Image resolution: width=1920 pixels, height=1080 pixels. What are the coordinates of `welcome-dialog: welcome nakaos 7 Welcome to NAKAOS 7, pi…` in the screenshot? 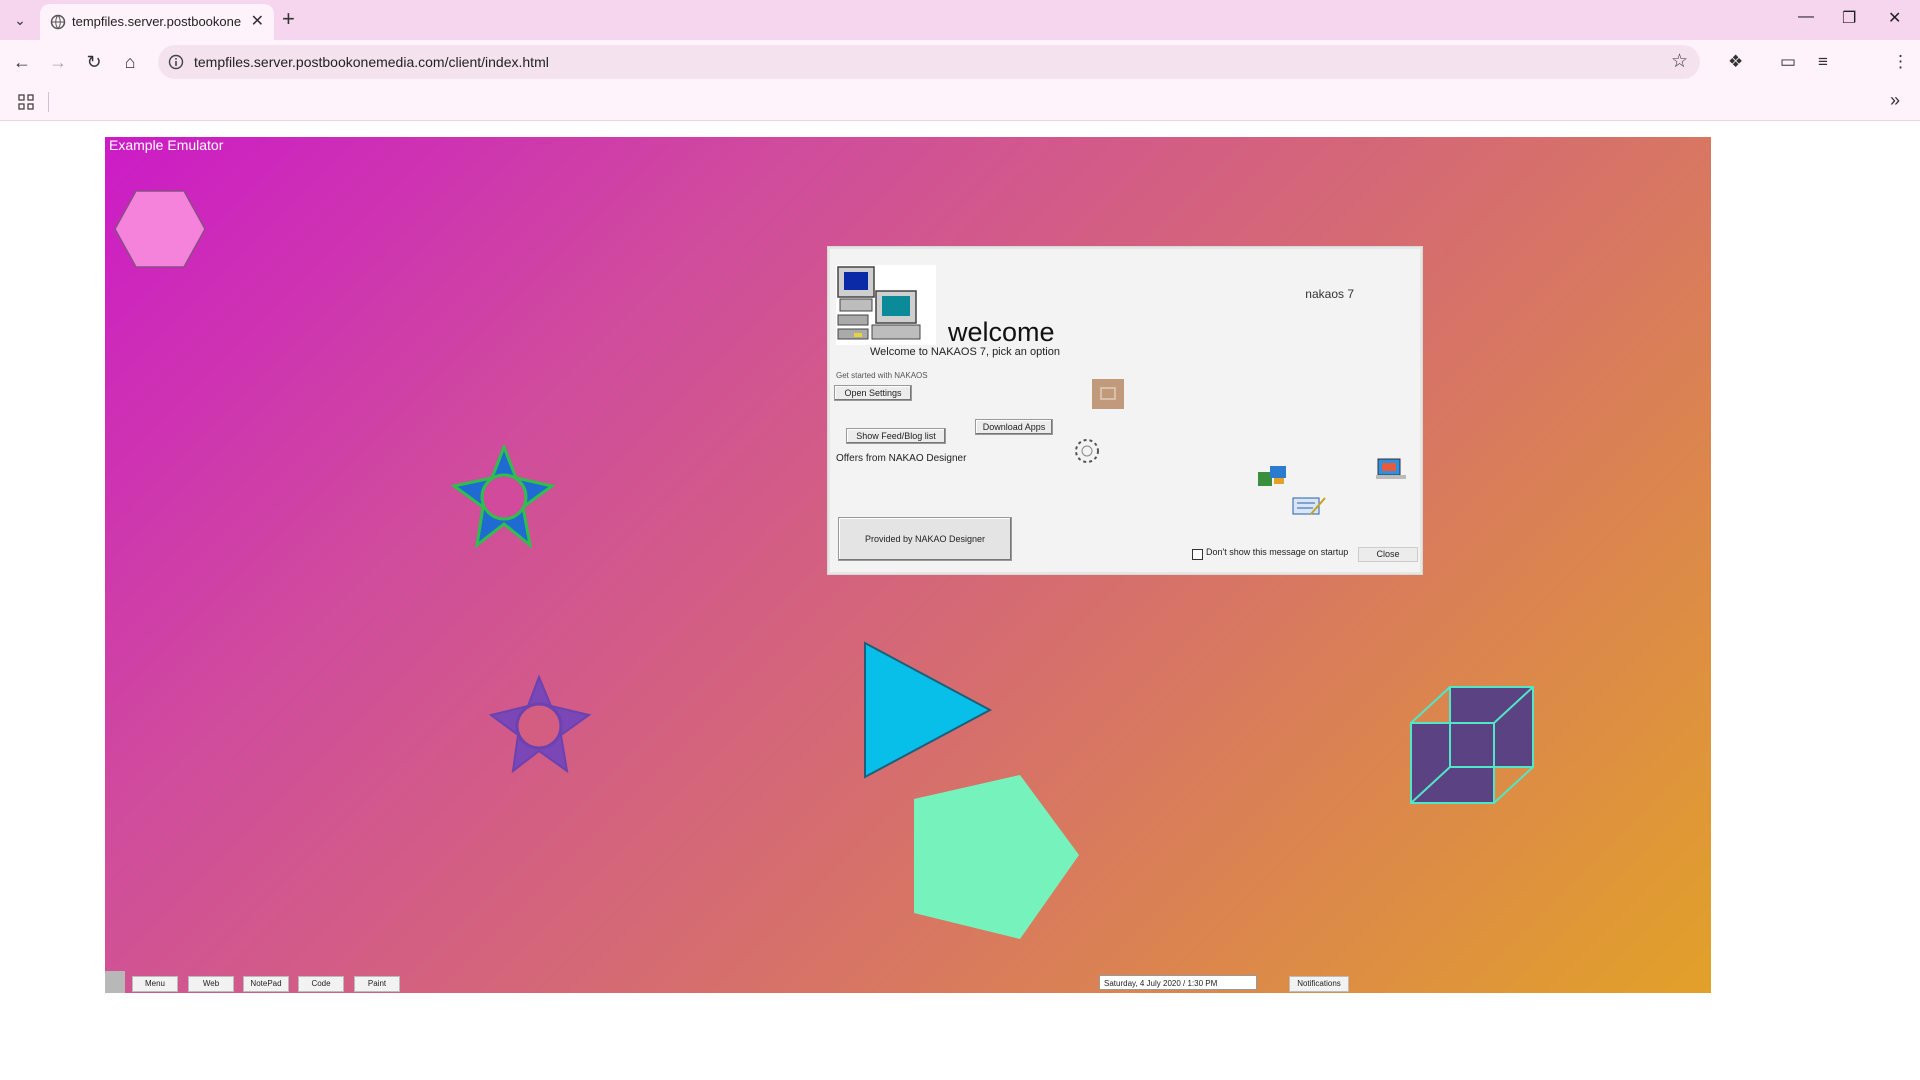 It's located at (1125, 410).